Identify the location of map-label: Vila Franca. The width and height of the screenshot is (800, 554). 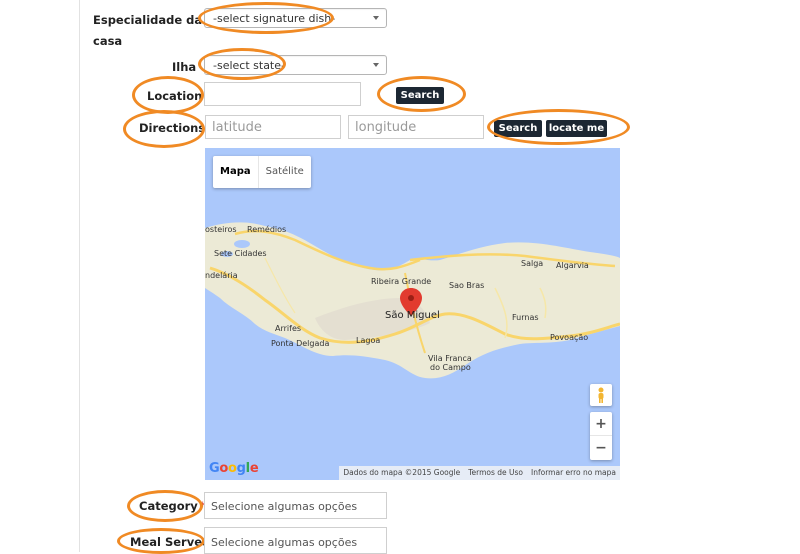
(450, 358).